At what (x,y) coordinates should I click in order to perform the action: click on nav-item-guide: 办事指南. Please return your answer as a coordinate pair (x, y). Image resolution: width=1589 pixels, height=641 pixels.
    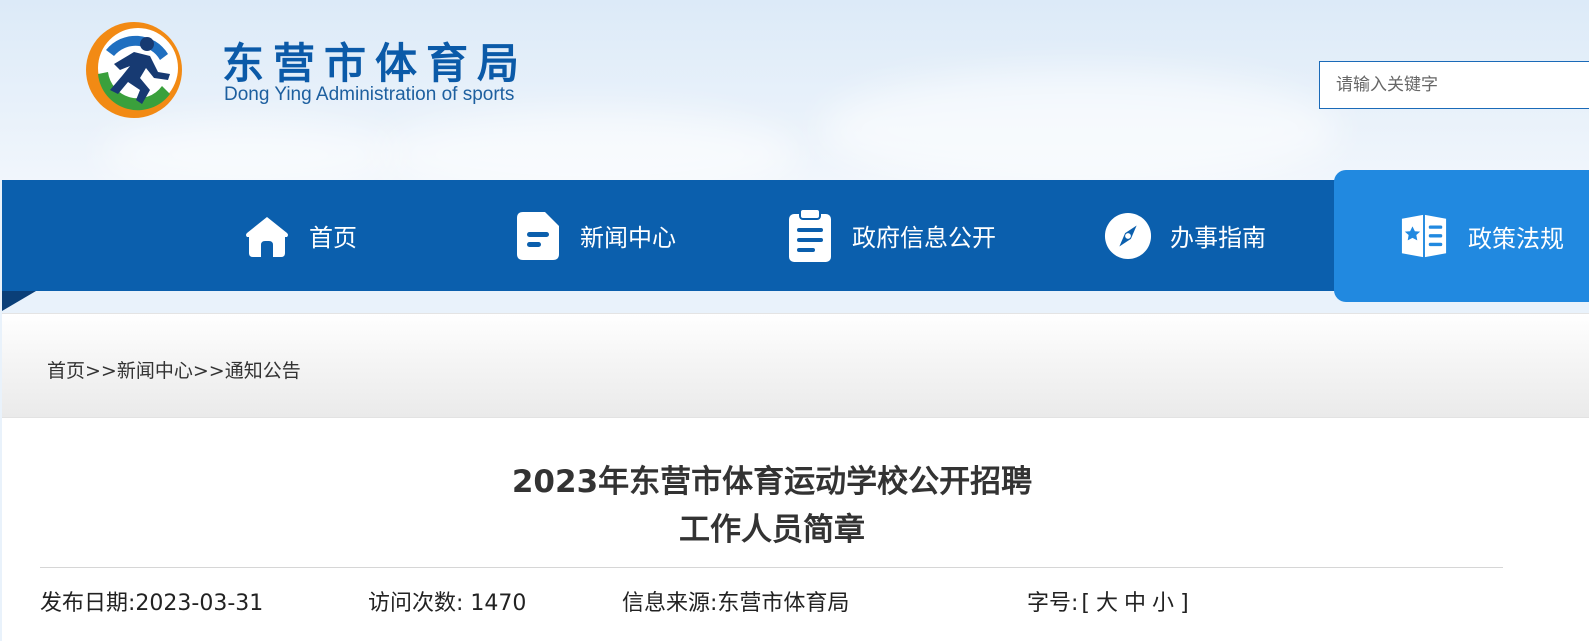
    Looking at the image, I should click on (1185, 235).